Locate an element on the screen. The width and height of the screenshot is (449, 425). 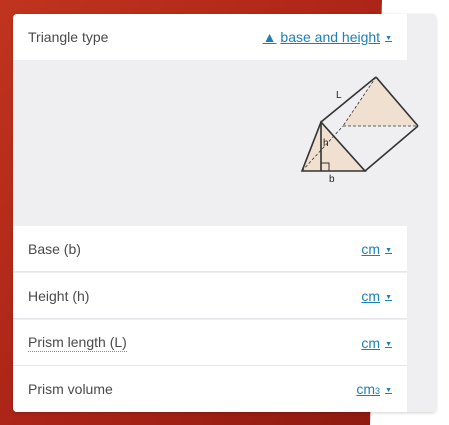
prism-length-unit: cm is located at coordinates (371, 342).